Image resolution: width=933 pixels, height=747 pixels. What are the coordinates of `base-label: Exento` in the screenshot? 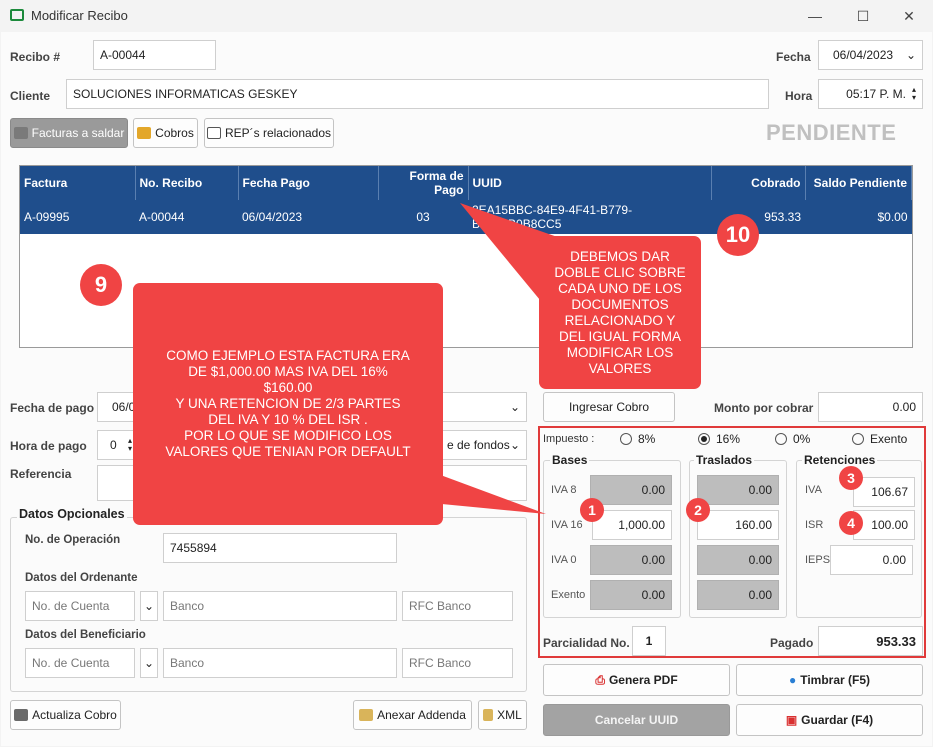 It's located at (568, 595).